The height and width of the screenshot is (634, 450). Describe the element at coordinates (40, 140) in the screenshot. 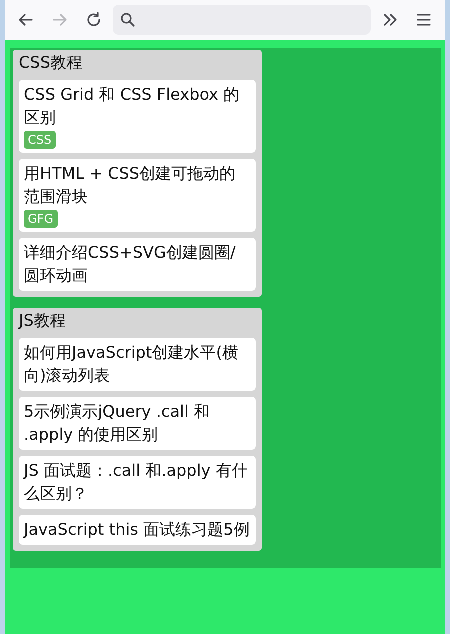

I see `card-tag: CSS` at that location.